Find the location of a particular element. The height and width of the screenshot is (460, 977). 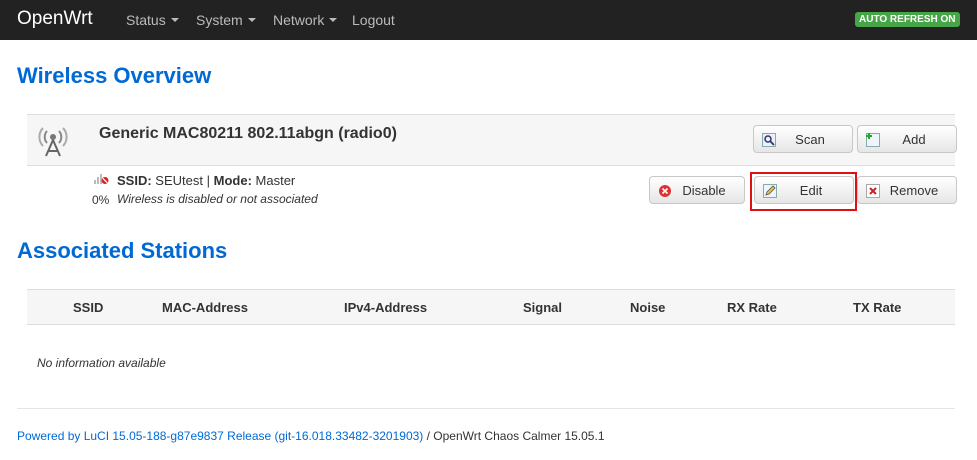

scan-button: Scan is located at coordinates (803, 139).